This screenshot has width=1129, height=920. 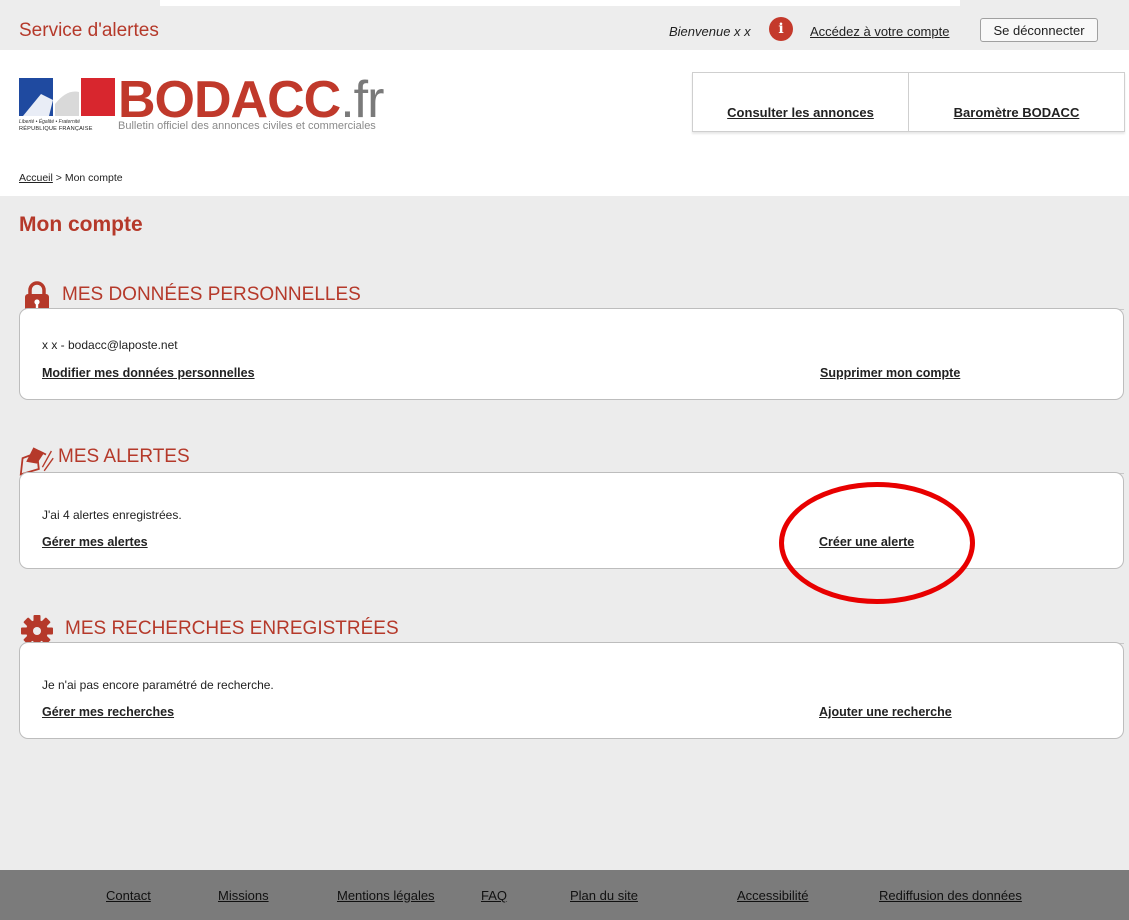 I want to click on edit-personal-data-link: Modifier mes données personnelles, so click(x=148, y=373).